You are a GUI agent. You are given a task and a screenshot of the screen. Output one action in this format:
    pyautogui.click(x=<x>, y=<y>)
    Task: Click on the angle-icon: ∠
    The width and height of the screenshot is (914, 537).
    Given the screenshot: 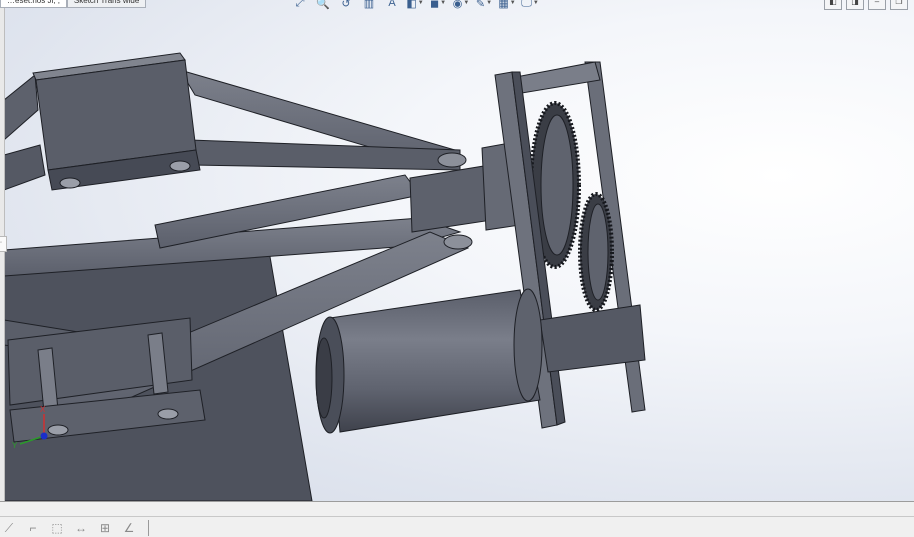 What is the action you would take?
    pyautogui.click(x=129, y=528)
    